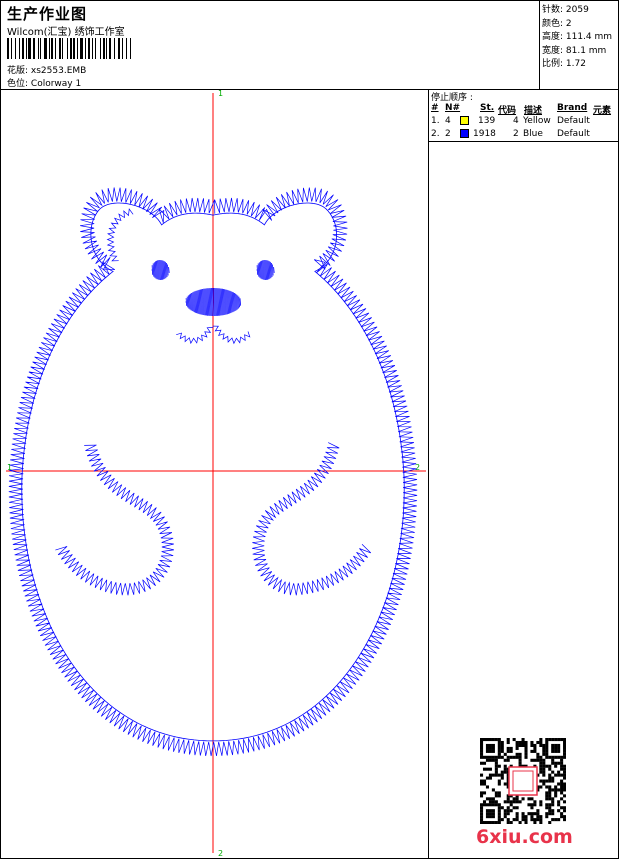 Image resolution: width=620 pixels, height=860 pixels. What do you see at coordinates (564, 64) in the screenshot?
I see `design-scale: 比例: 1.72` at bounding box center [564, 64].